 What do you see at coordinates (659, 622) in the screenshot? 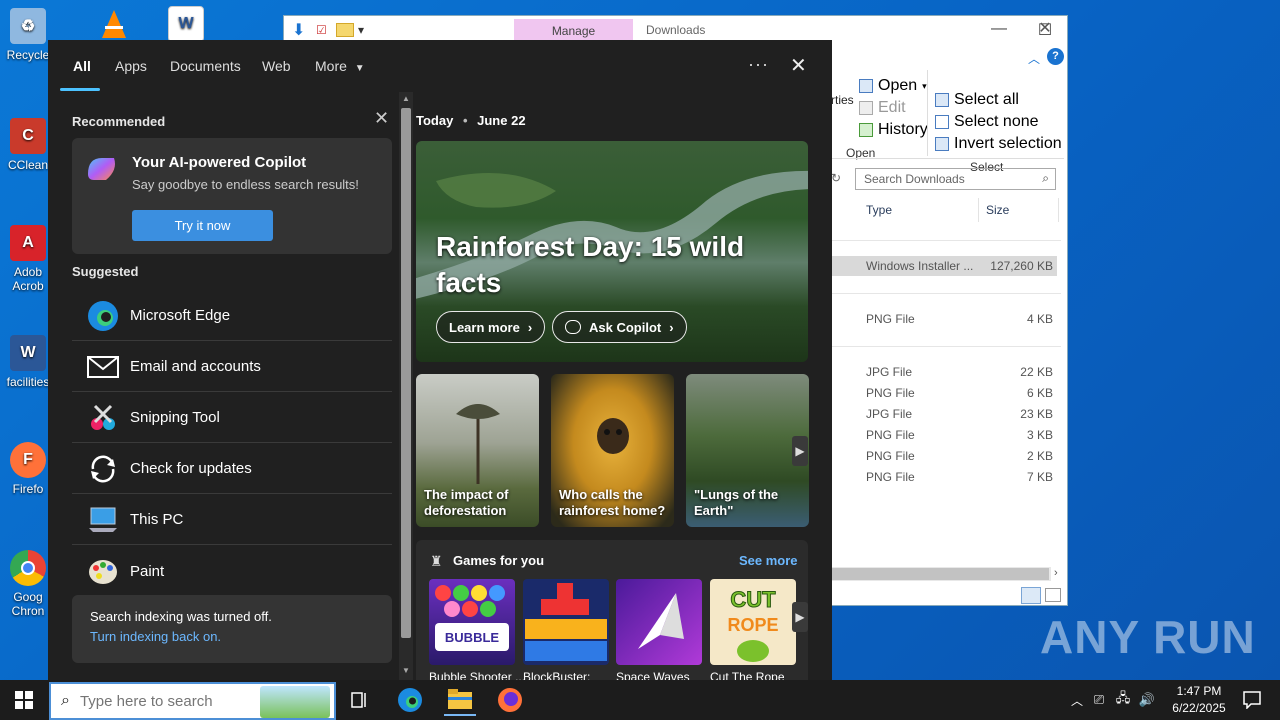
I see `game-tile-space-waves` at bounding box center [659, 622].